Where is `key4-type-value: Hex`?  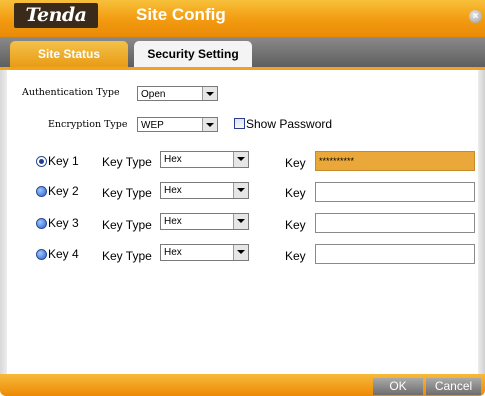
key4-type-value: Hex is located at coordinates (173, 252).